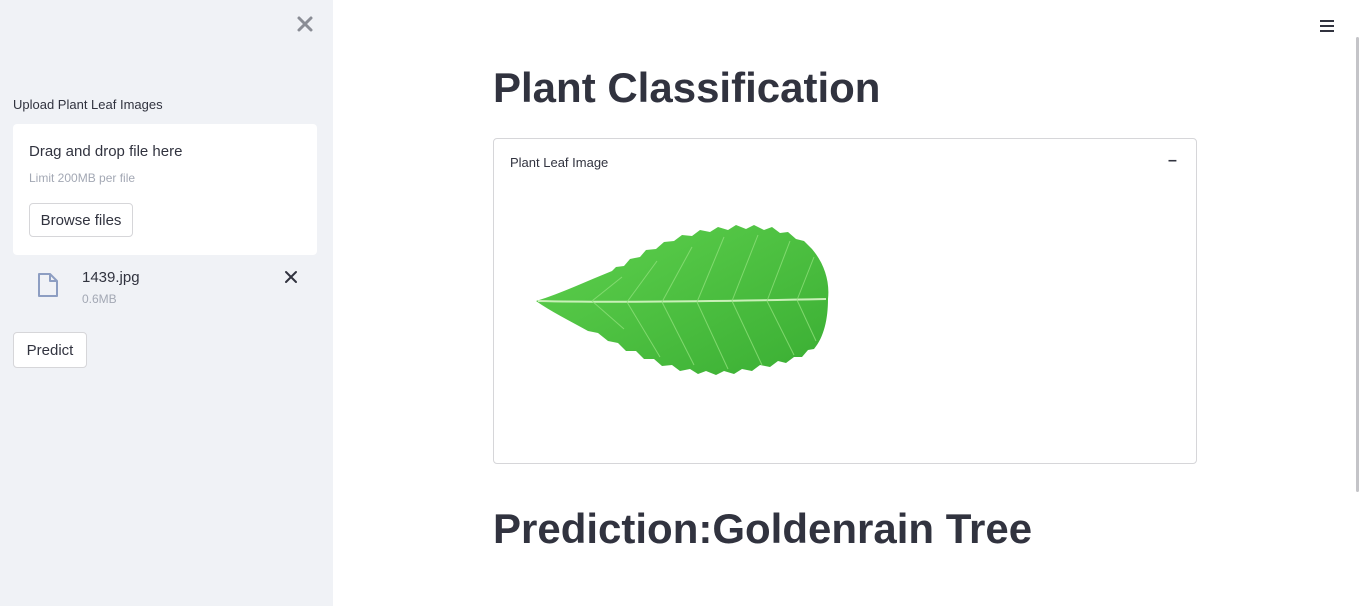 This screenshot has width=1360, height=606. Describe the element at coordinates (682, 300) in the screenshot. I see `leaf-image` at that location.